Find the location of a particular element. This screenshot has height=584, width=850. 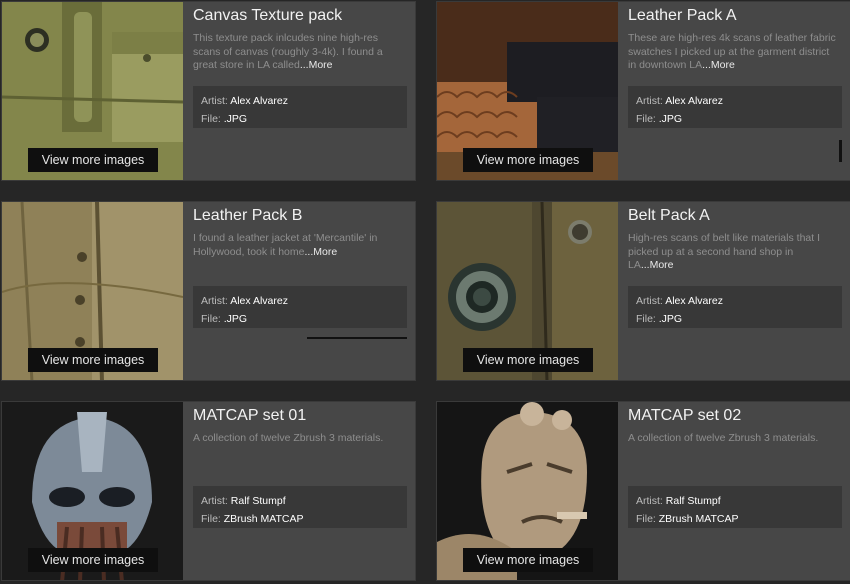

item-title: Canvas Texture pack is located at coordinates (300, 16).